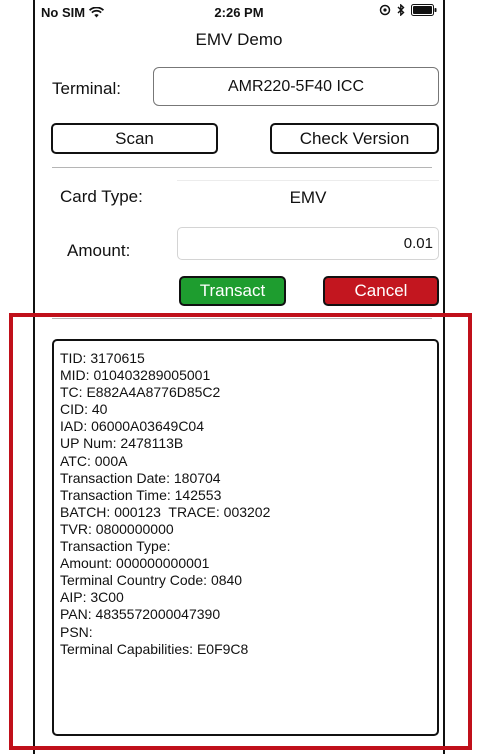 This screenshot has height=754, width=479. I want to click on card-type-value: EMV, so click(308, 197).